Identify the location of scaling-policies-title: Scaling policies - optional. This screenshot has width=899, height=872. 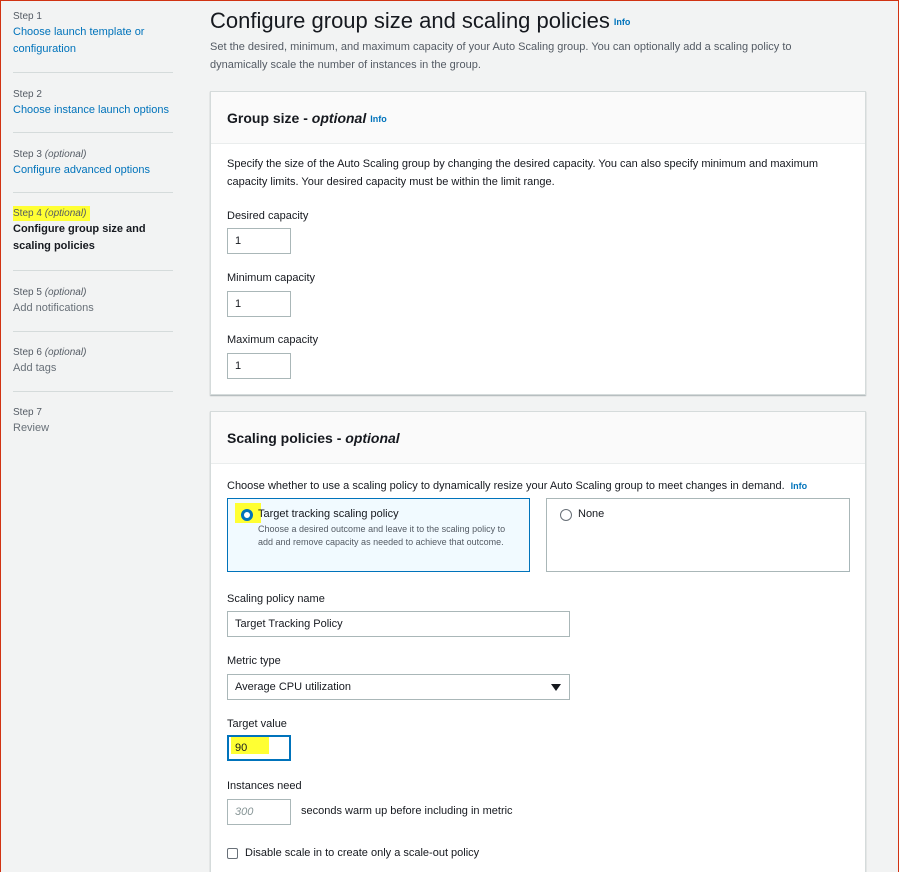
(313, 438).